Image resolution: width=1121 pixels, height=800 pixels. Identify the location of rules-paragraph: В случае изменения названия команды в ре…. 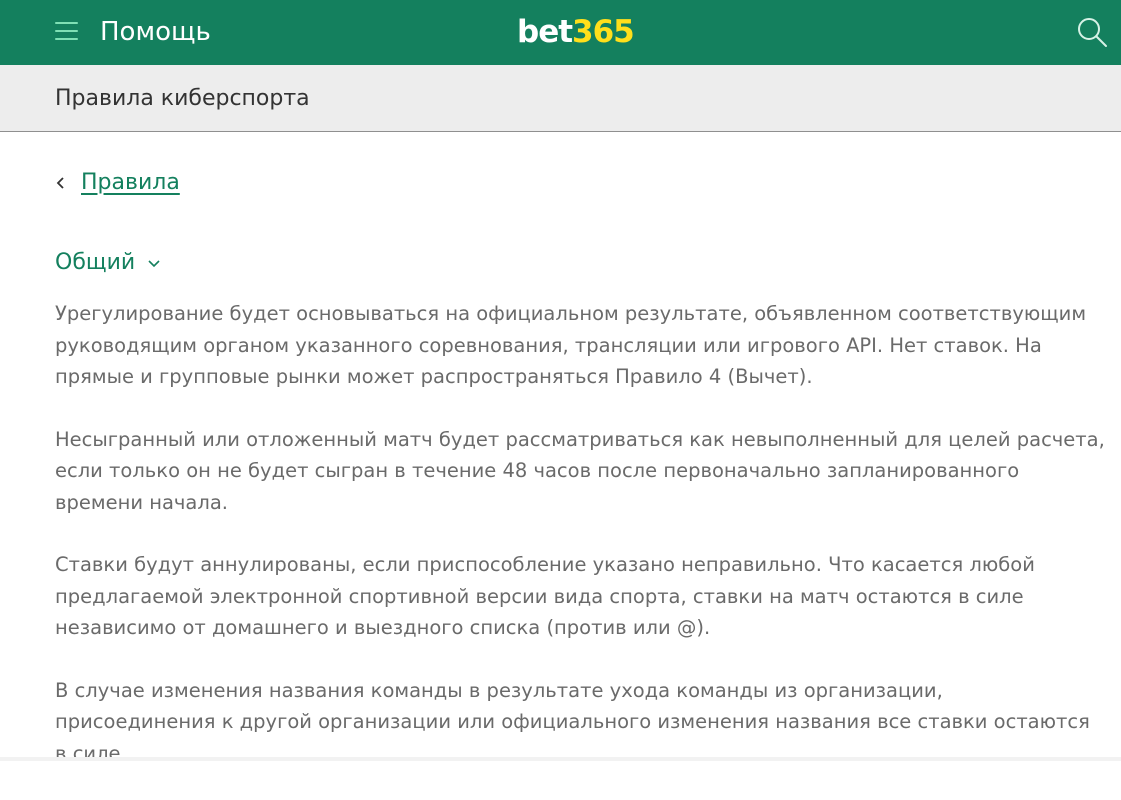
(572, 721).